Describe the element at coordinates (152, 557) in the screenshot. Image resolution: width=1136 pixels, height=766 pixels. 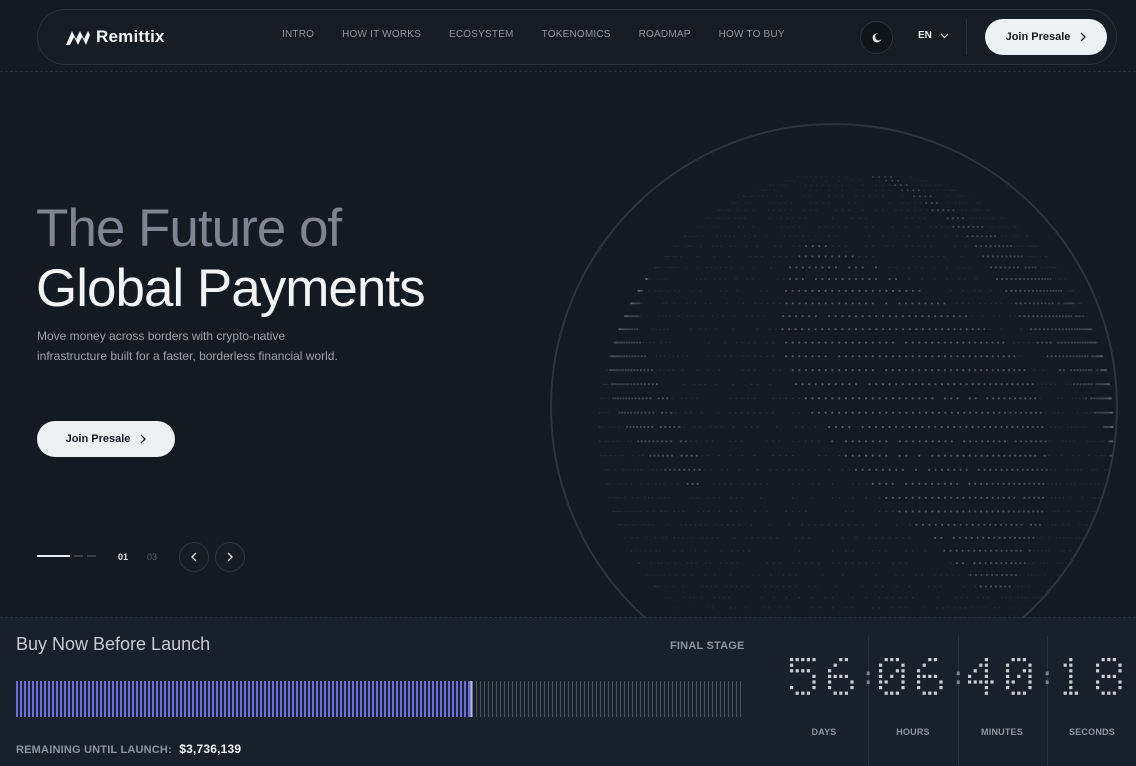
I see `slide-total-number: 03` at that location.